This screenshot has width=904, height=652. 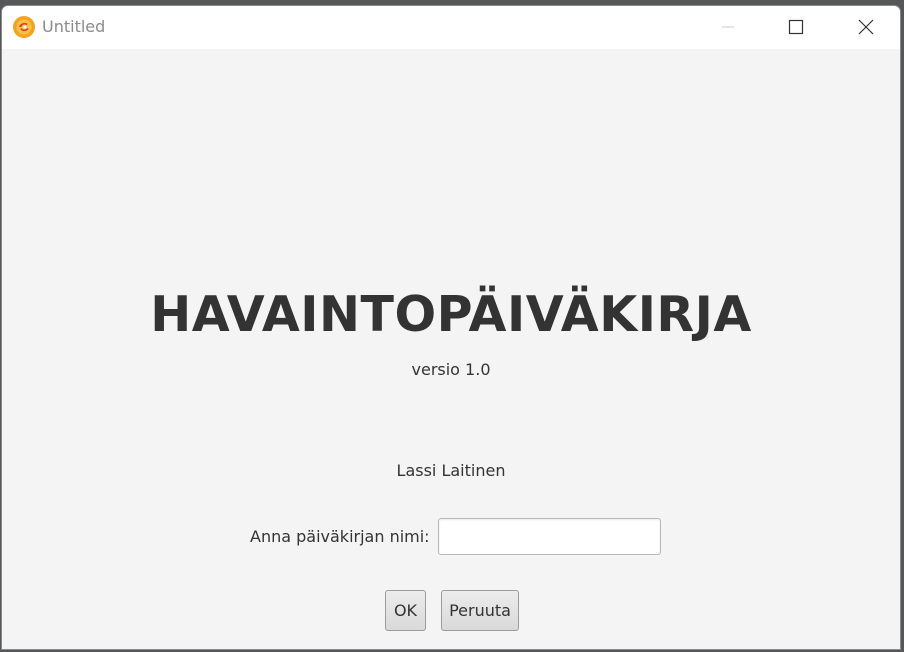 I want to click on cancel-button: Peruuta, so click(x=480, y=610).